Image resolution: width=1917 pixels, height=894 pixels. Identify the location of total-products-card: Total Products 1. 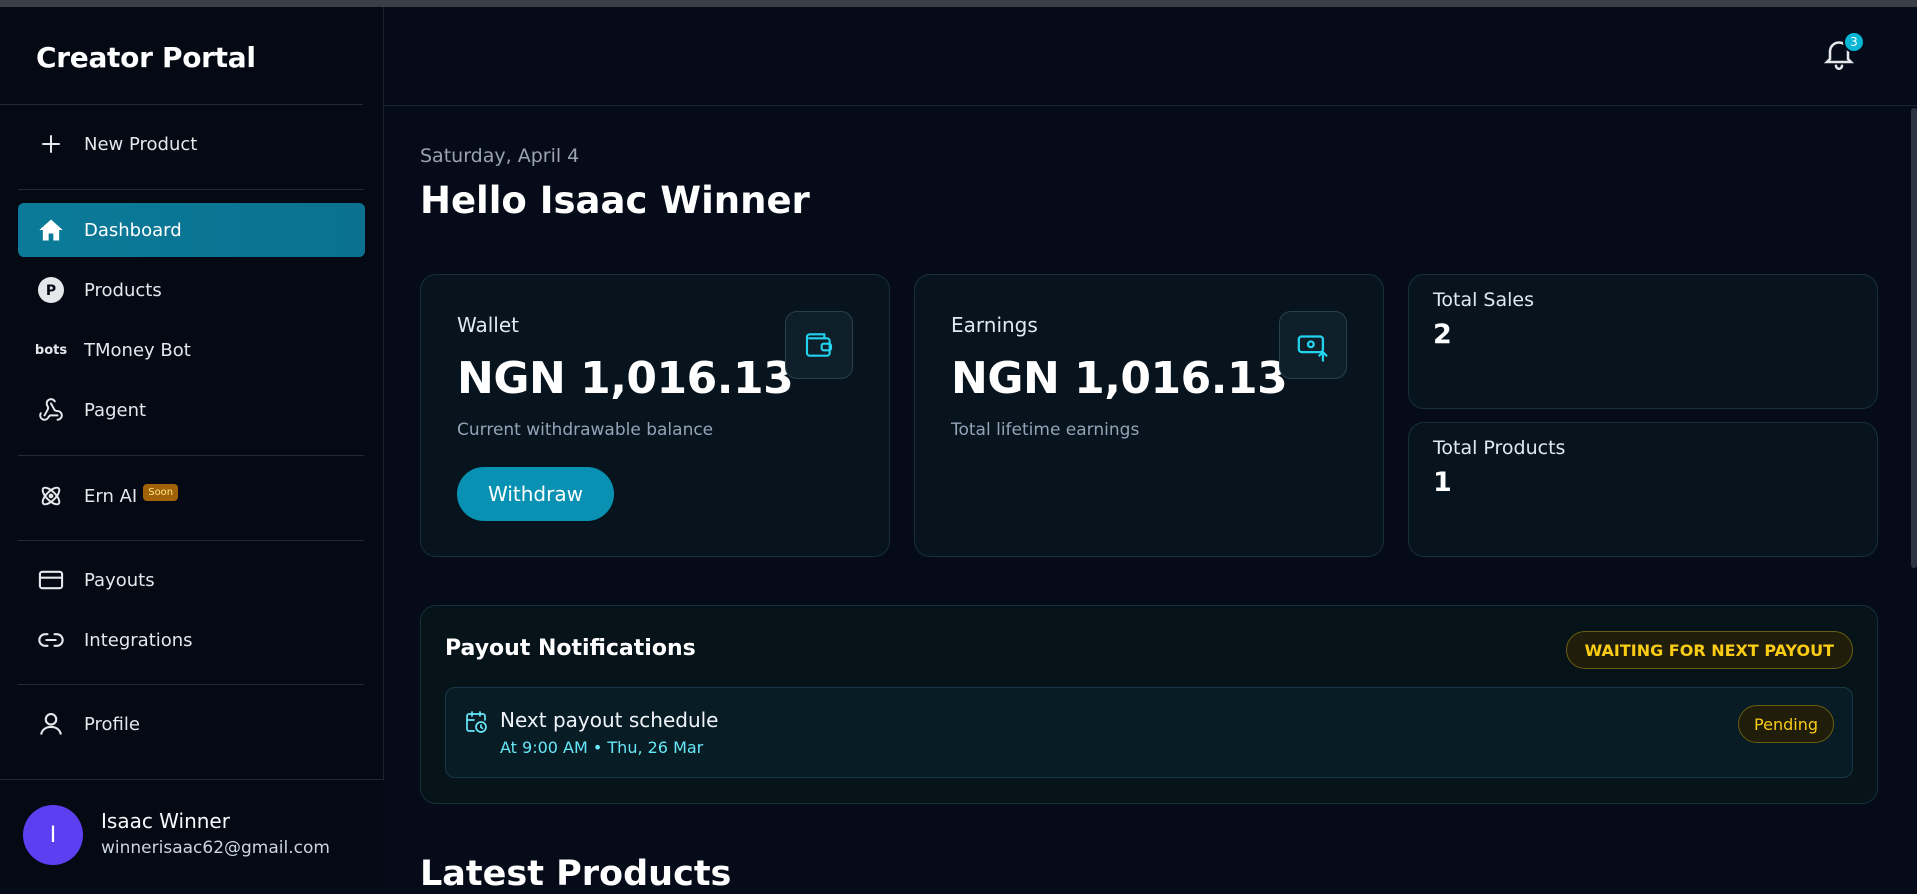
(1643, 489).